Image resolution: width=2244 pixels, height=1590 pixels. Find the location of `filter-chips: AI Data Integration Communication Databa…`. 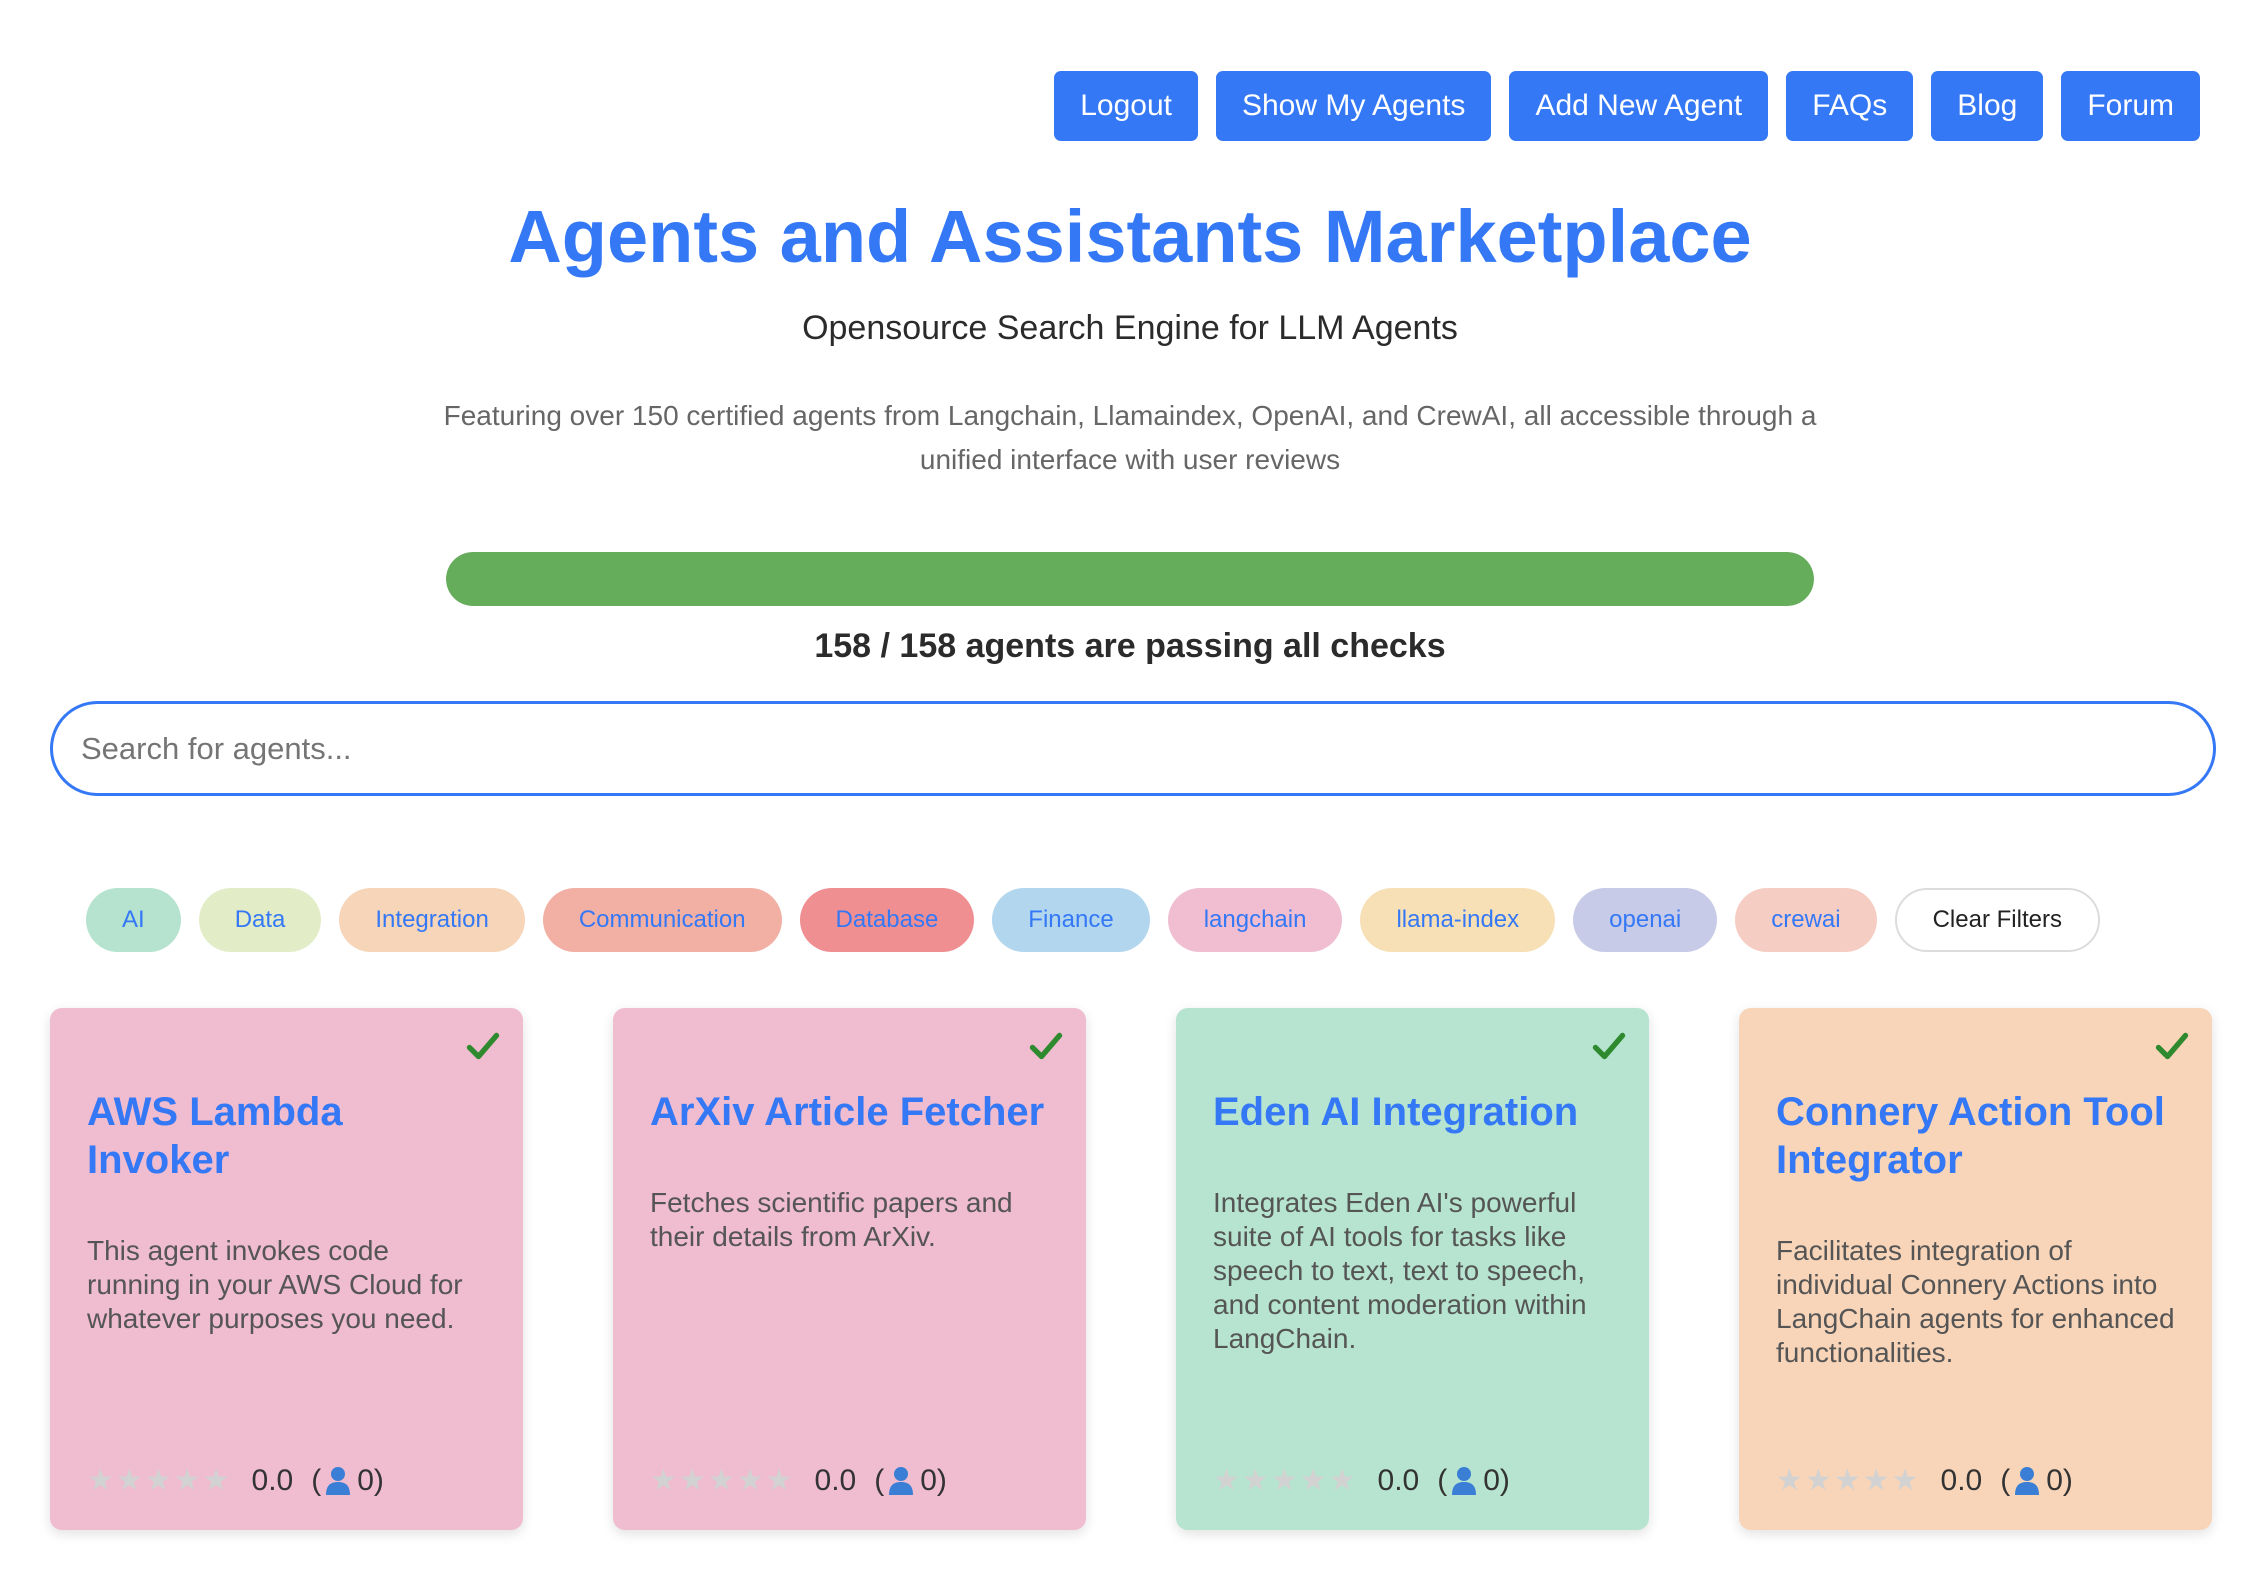

filter-chips: AI Data Integration Communication Databa… is located at coordinates (1093, 920).